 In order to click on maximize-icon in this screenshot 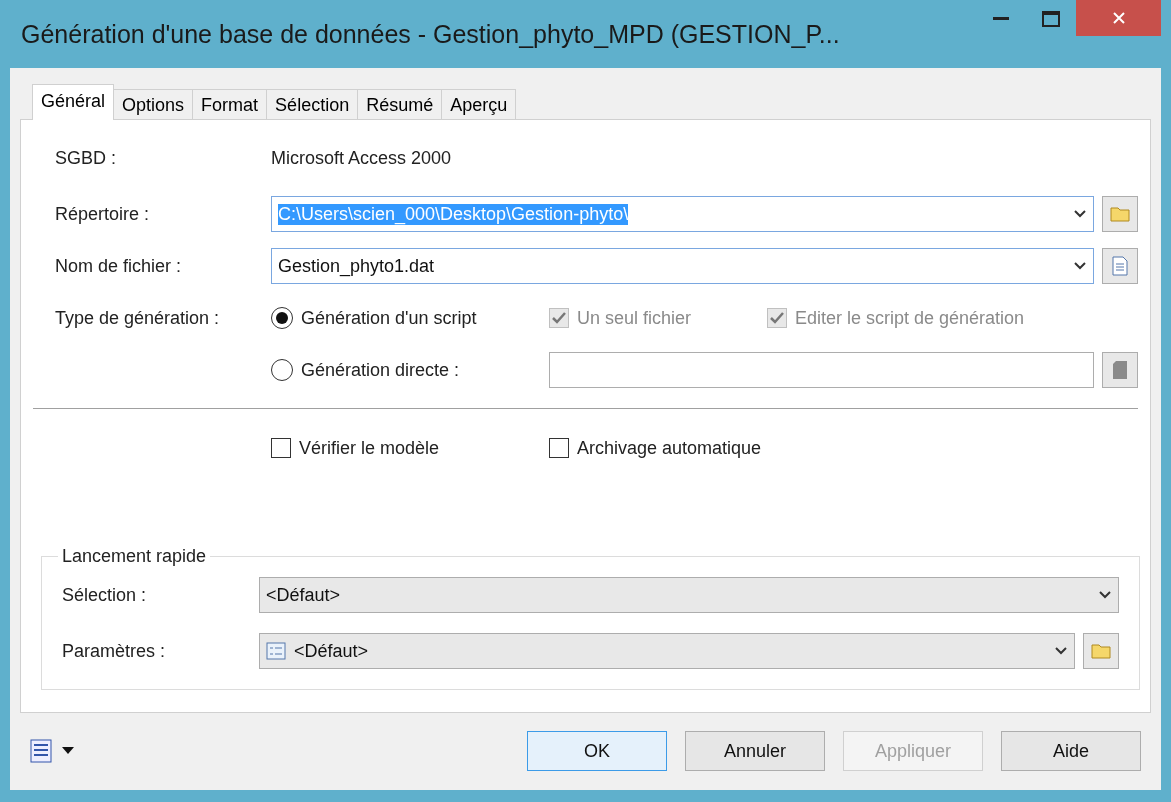, I will do `click(1051, 19)`.